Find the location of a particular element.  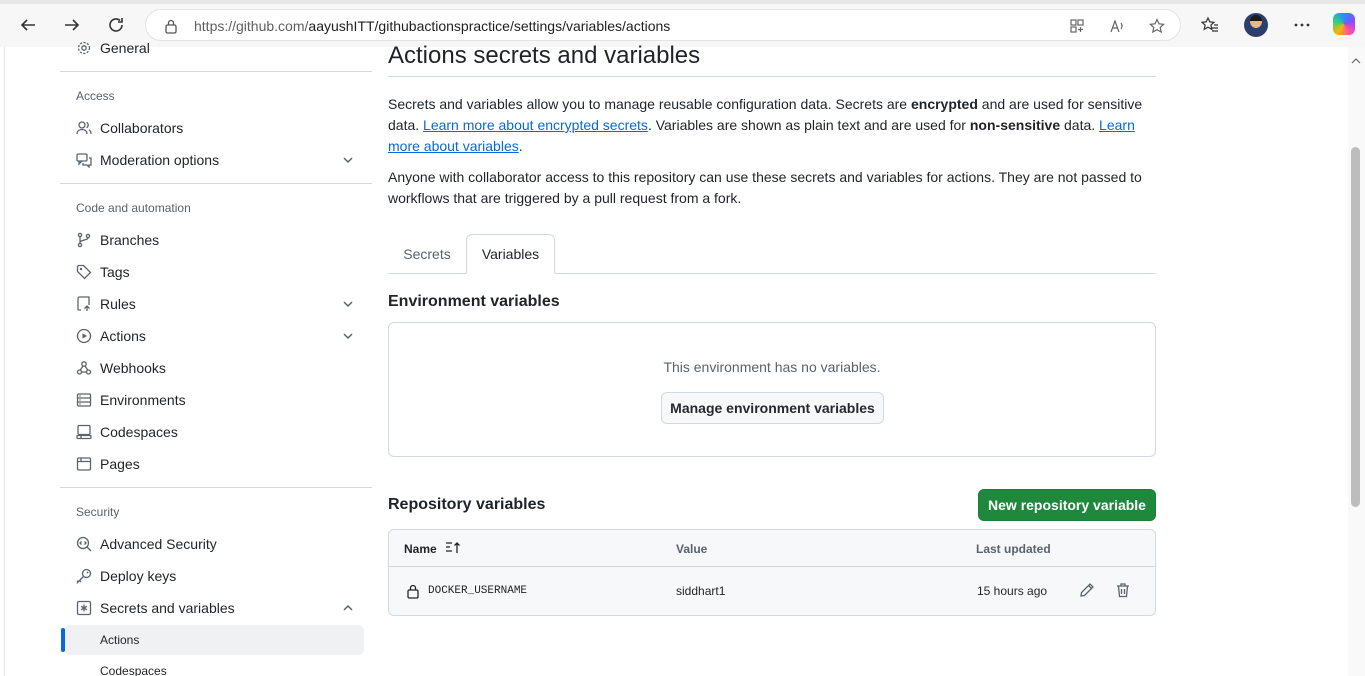

title-divider is located at coordinates (772, 76).